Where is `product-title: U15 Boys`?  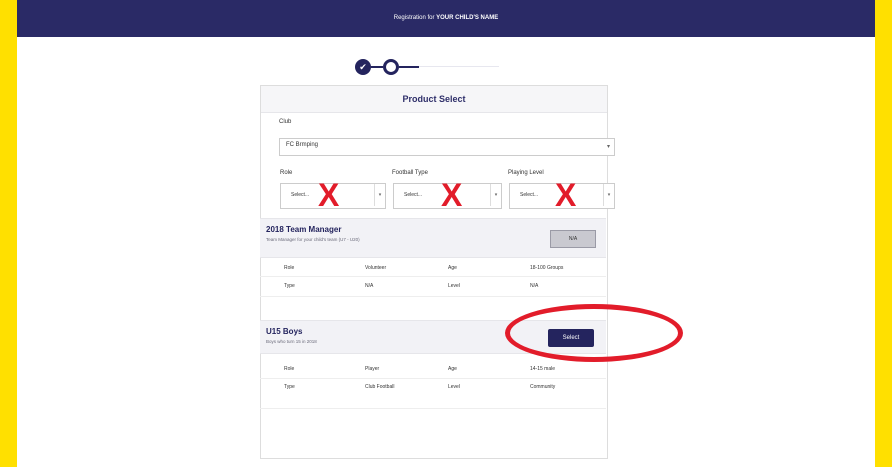 product-title: U15 Boys is located at coordinates (284, 331).